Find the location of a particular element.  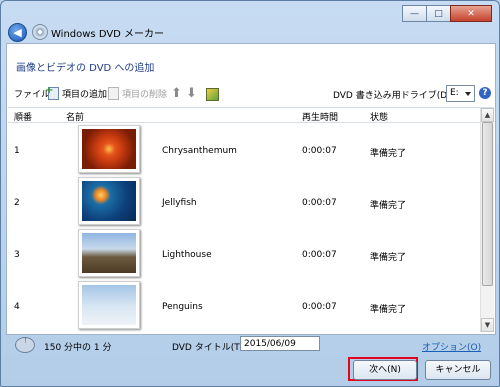

thumbnail-jellyfish is located at coordinates (109, 201).